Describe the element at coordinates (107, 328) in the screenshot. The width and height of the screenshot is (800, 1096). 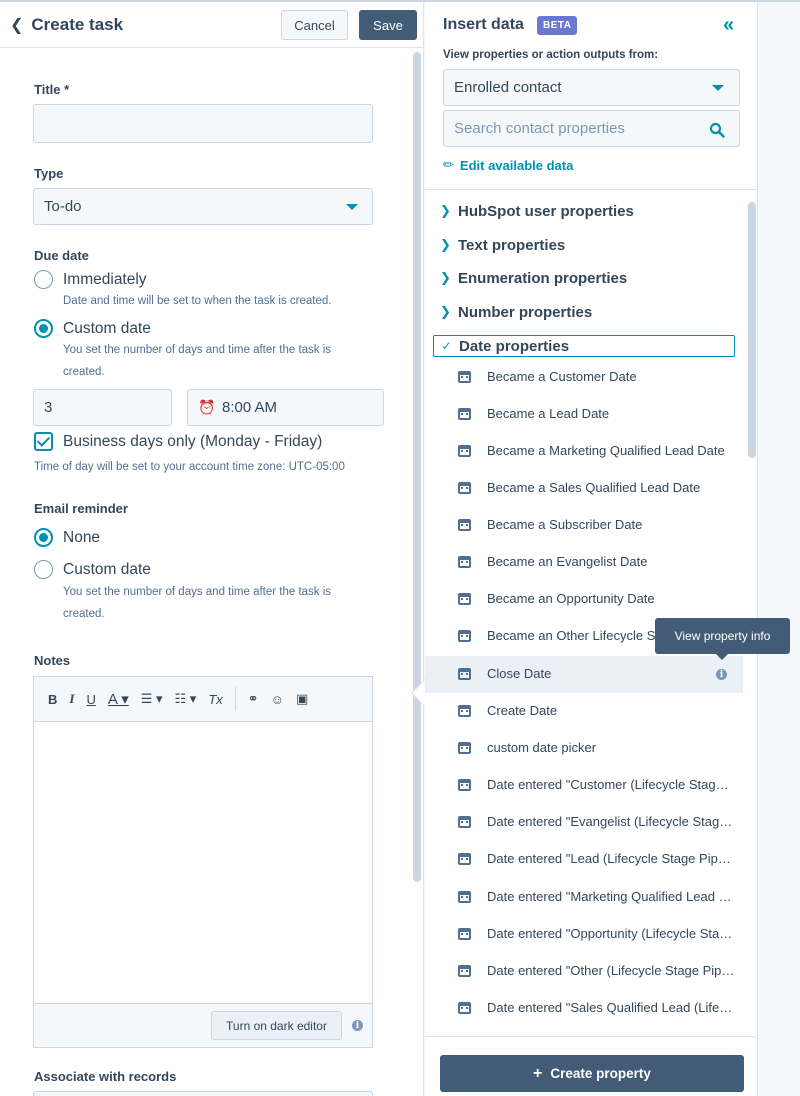
I see `radio-custom-date-label: Custom date` at that location.